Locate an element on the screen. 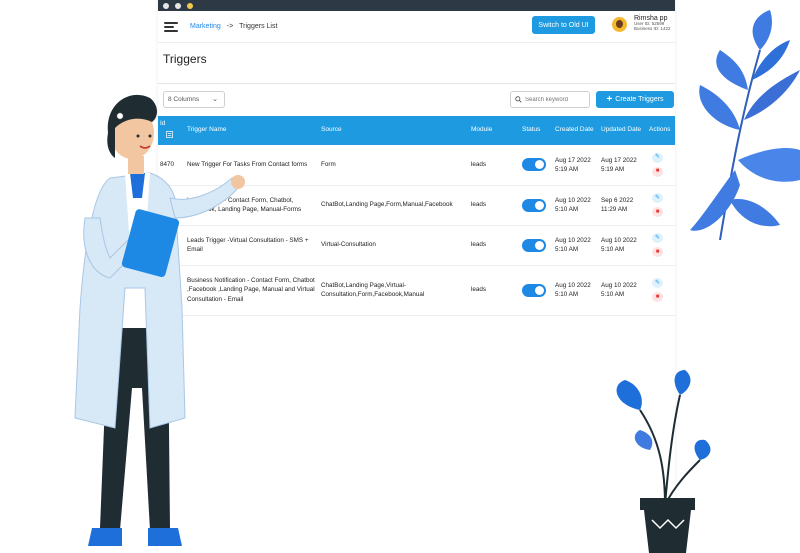 Image resolution: width=800 pixels, height=553 pixels. hamburger-menu-icon is located at coordinates (171, 26).